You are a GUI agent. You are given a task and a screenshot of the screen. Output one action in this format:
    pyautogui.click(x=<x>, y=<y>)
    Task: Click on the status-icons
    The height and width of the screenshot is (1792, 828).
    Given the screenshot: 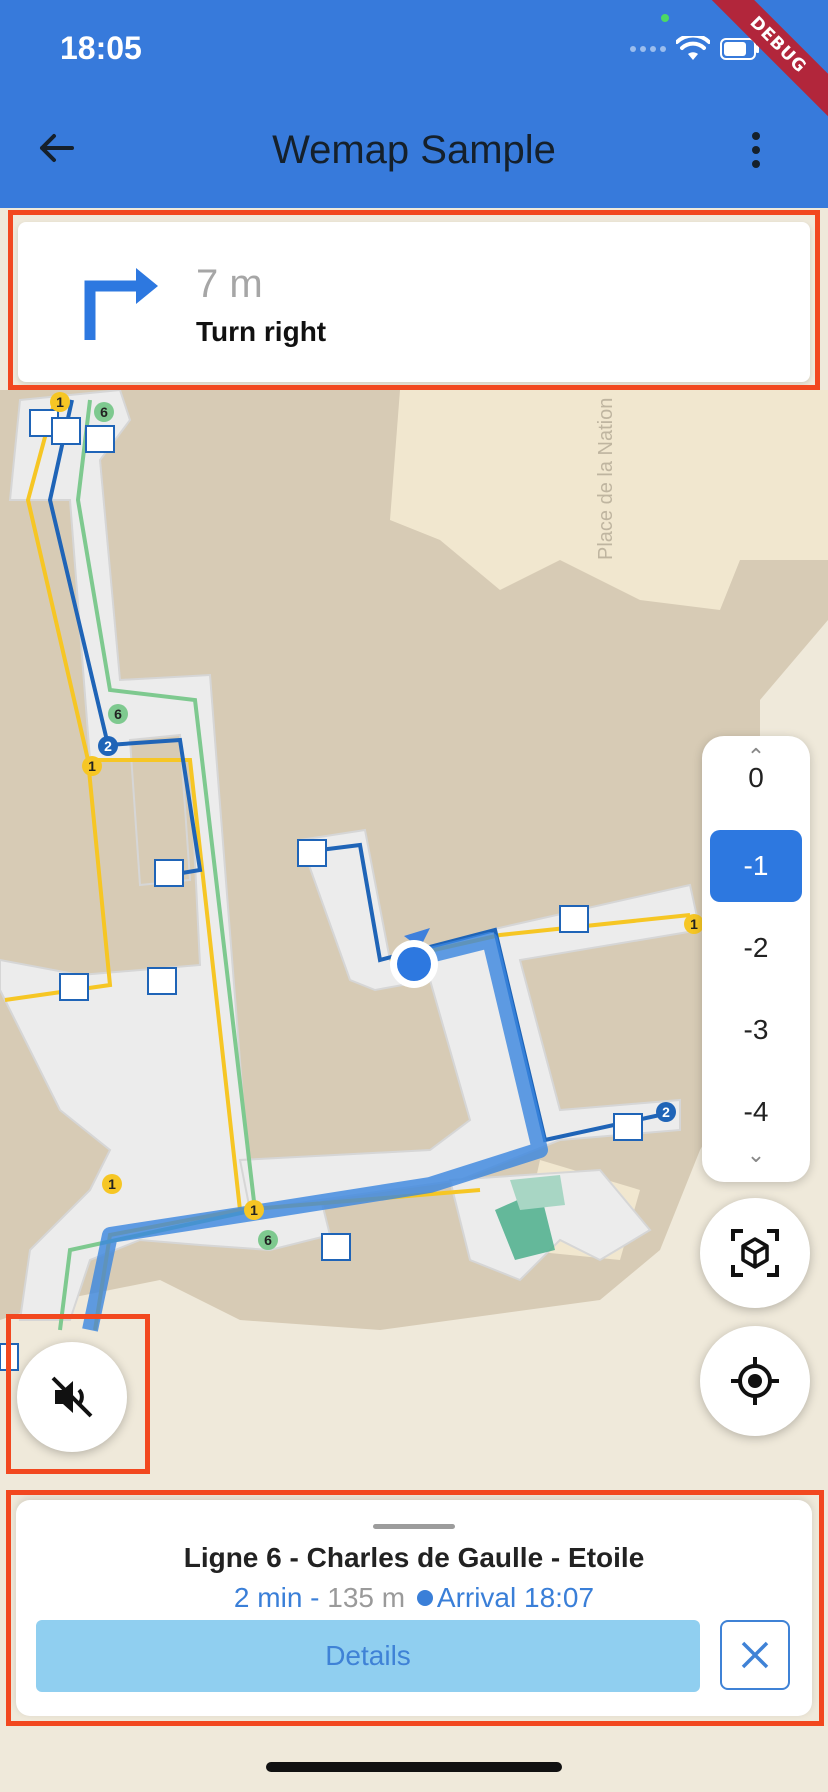 What is the action you would take?
    pyautogui.click(x=695, y=49)
    